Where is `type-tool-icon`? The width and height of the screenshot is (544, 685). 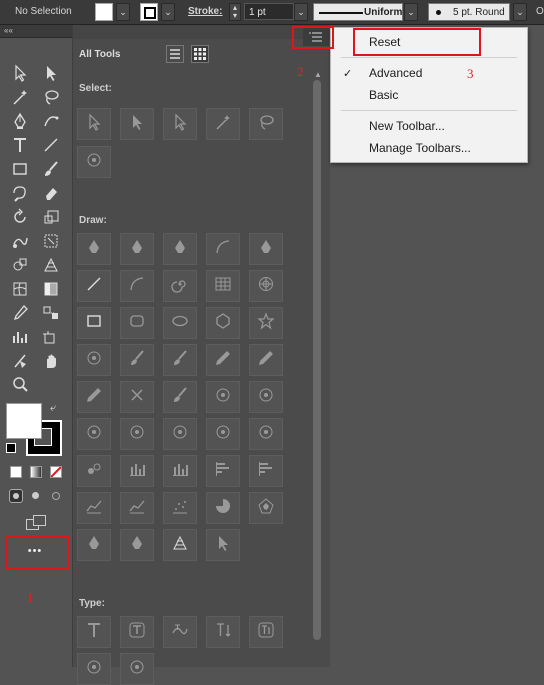
type-tool-icon is located at coordinates (20, 145).